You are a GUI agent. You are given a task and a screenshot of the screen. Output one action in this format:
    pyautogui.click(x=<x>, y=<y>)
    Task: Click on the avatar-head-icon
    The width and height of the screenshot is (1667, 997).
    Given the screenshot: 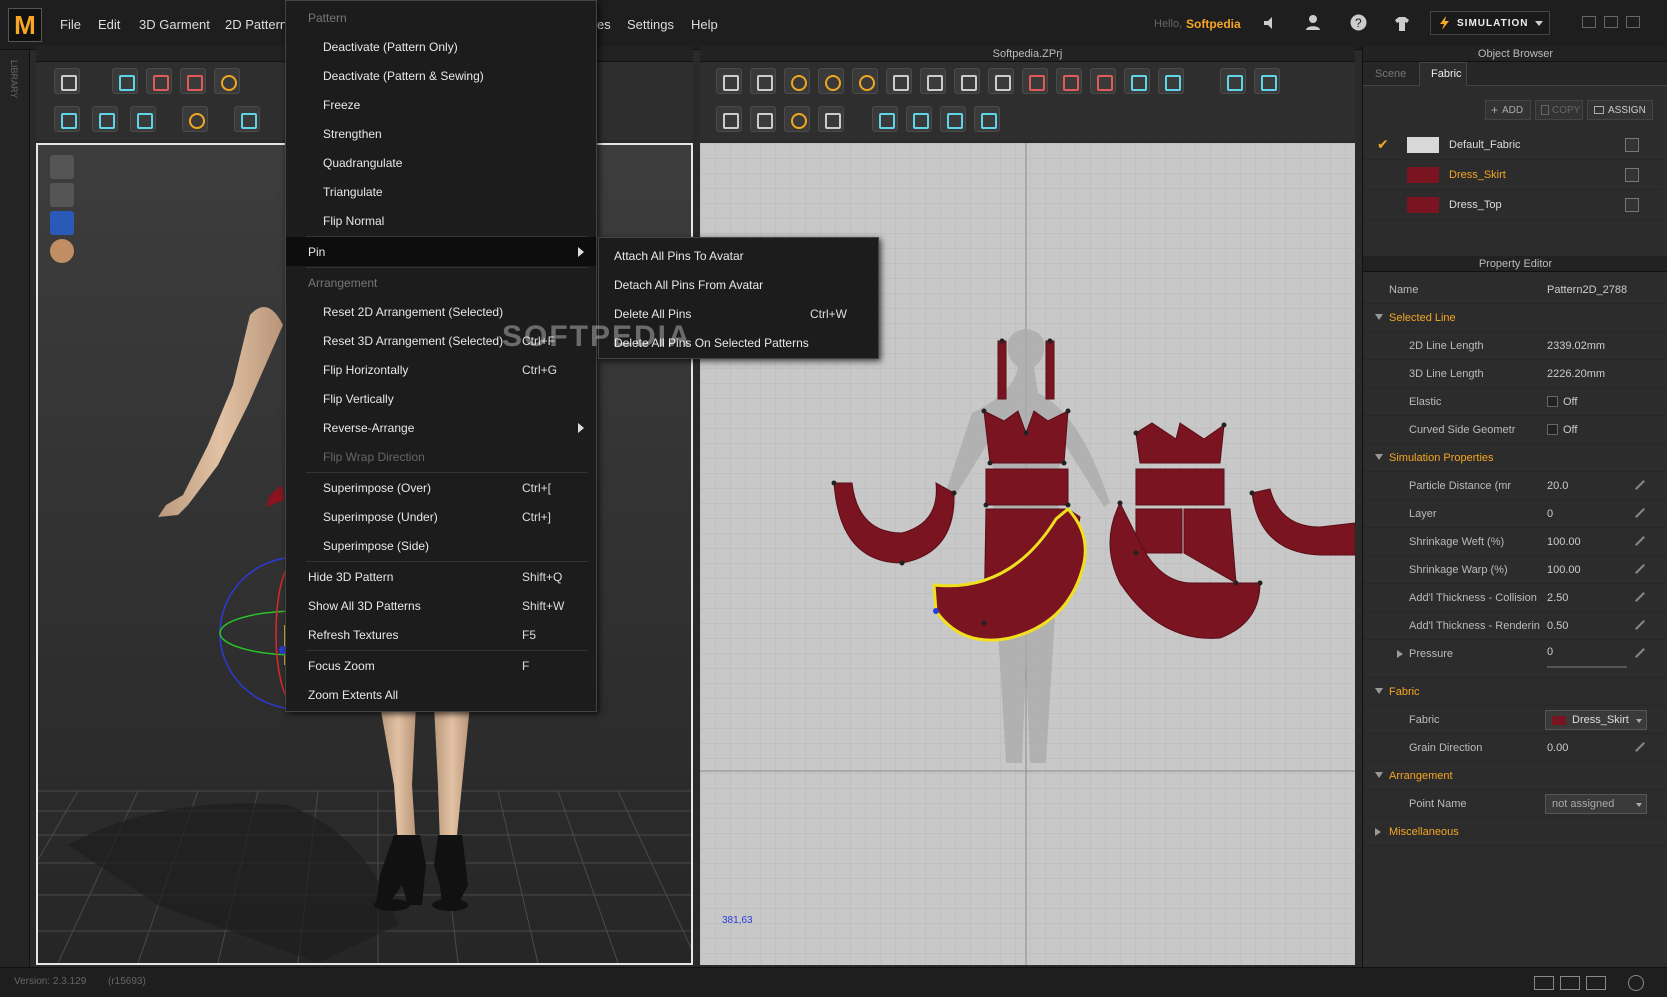 What is the action you would take?
    pyautogui.click(x=62, y=251)
    